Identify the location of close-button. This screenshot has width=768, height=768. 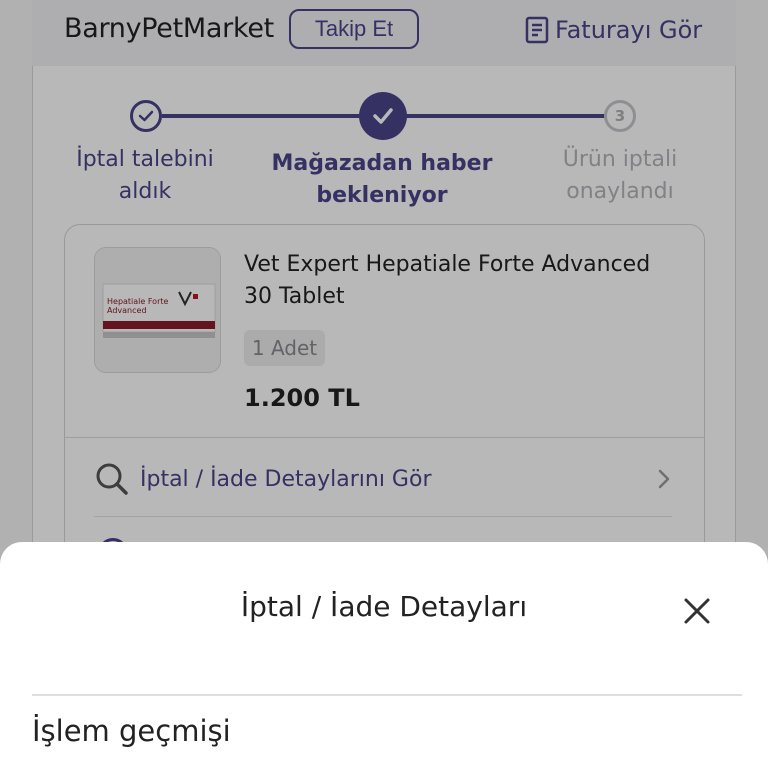
(697, 611).